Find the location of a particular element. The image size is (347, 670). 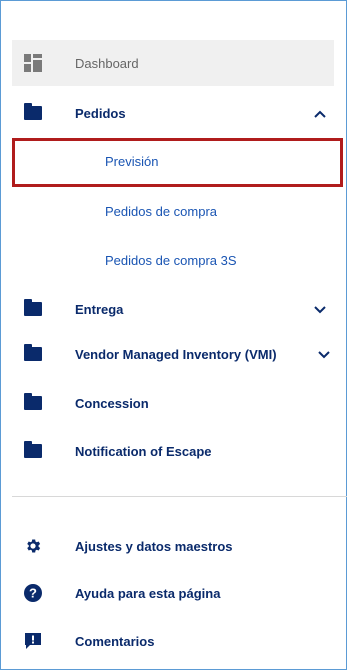

sidebar-item-label: Comentarios is located at coordinates (115, 641).